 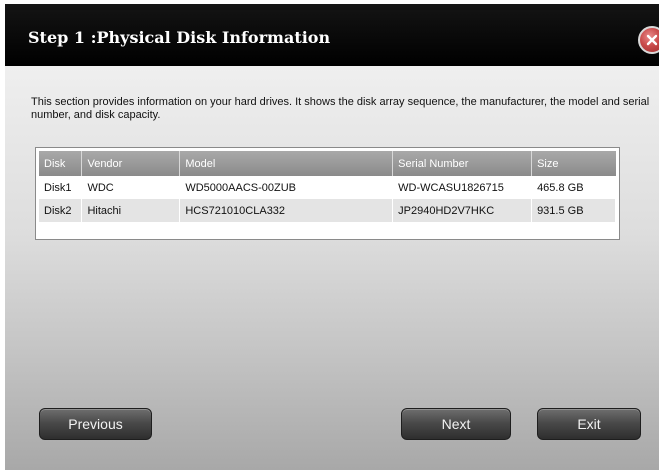 What do you see at coordinates (462, 210) in the screenshot?
I see `cell-serial-number: JP2940HD2V7HKC` at bounding box center [462, 210].